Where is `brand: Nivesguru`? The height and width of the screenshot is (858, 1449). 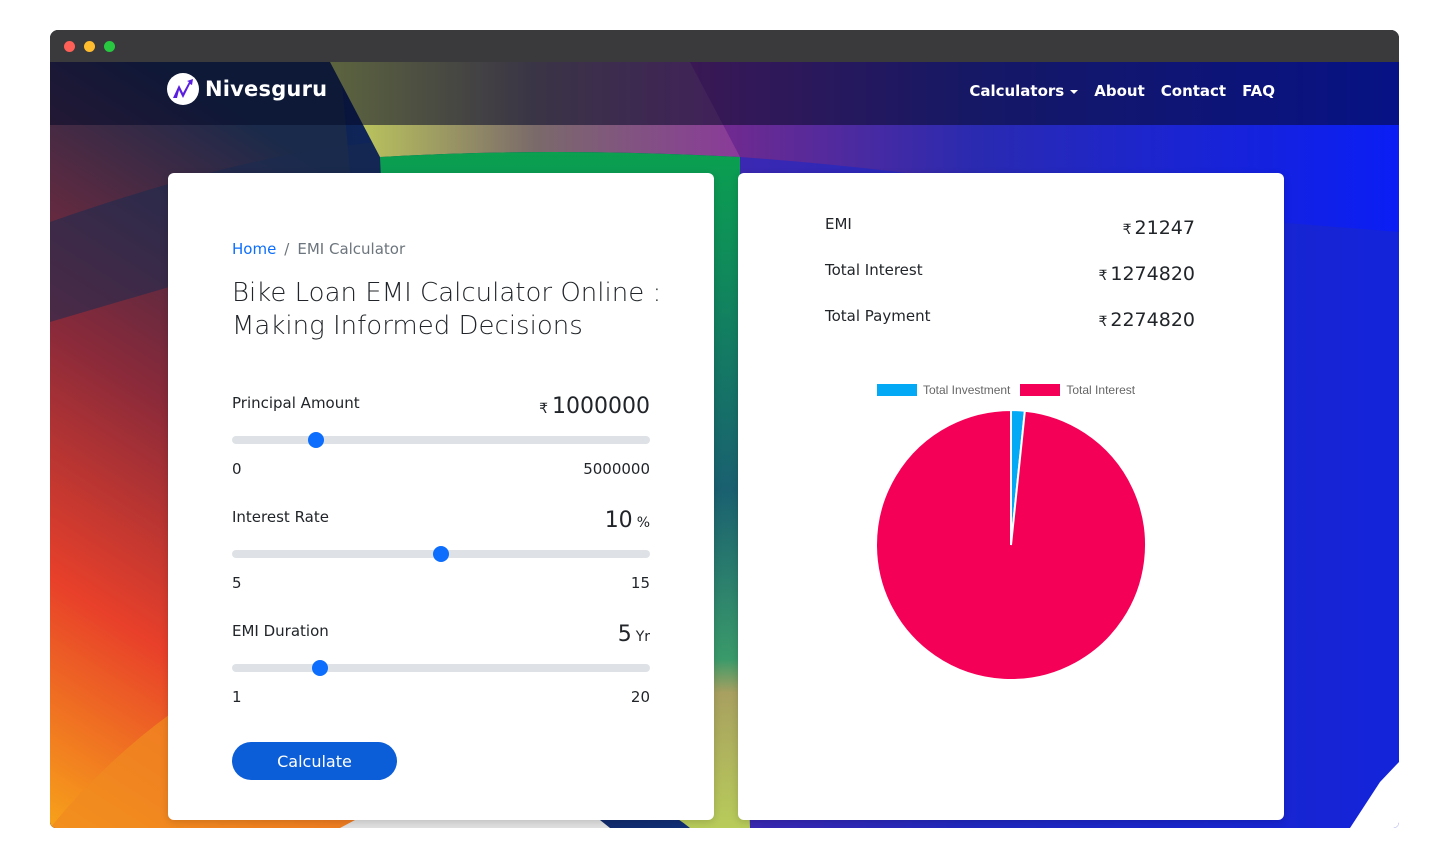
brand: Nivesguru is located at coordinates (247, 89).